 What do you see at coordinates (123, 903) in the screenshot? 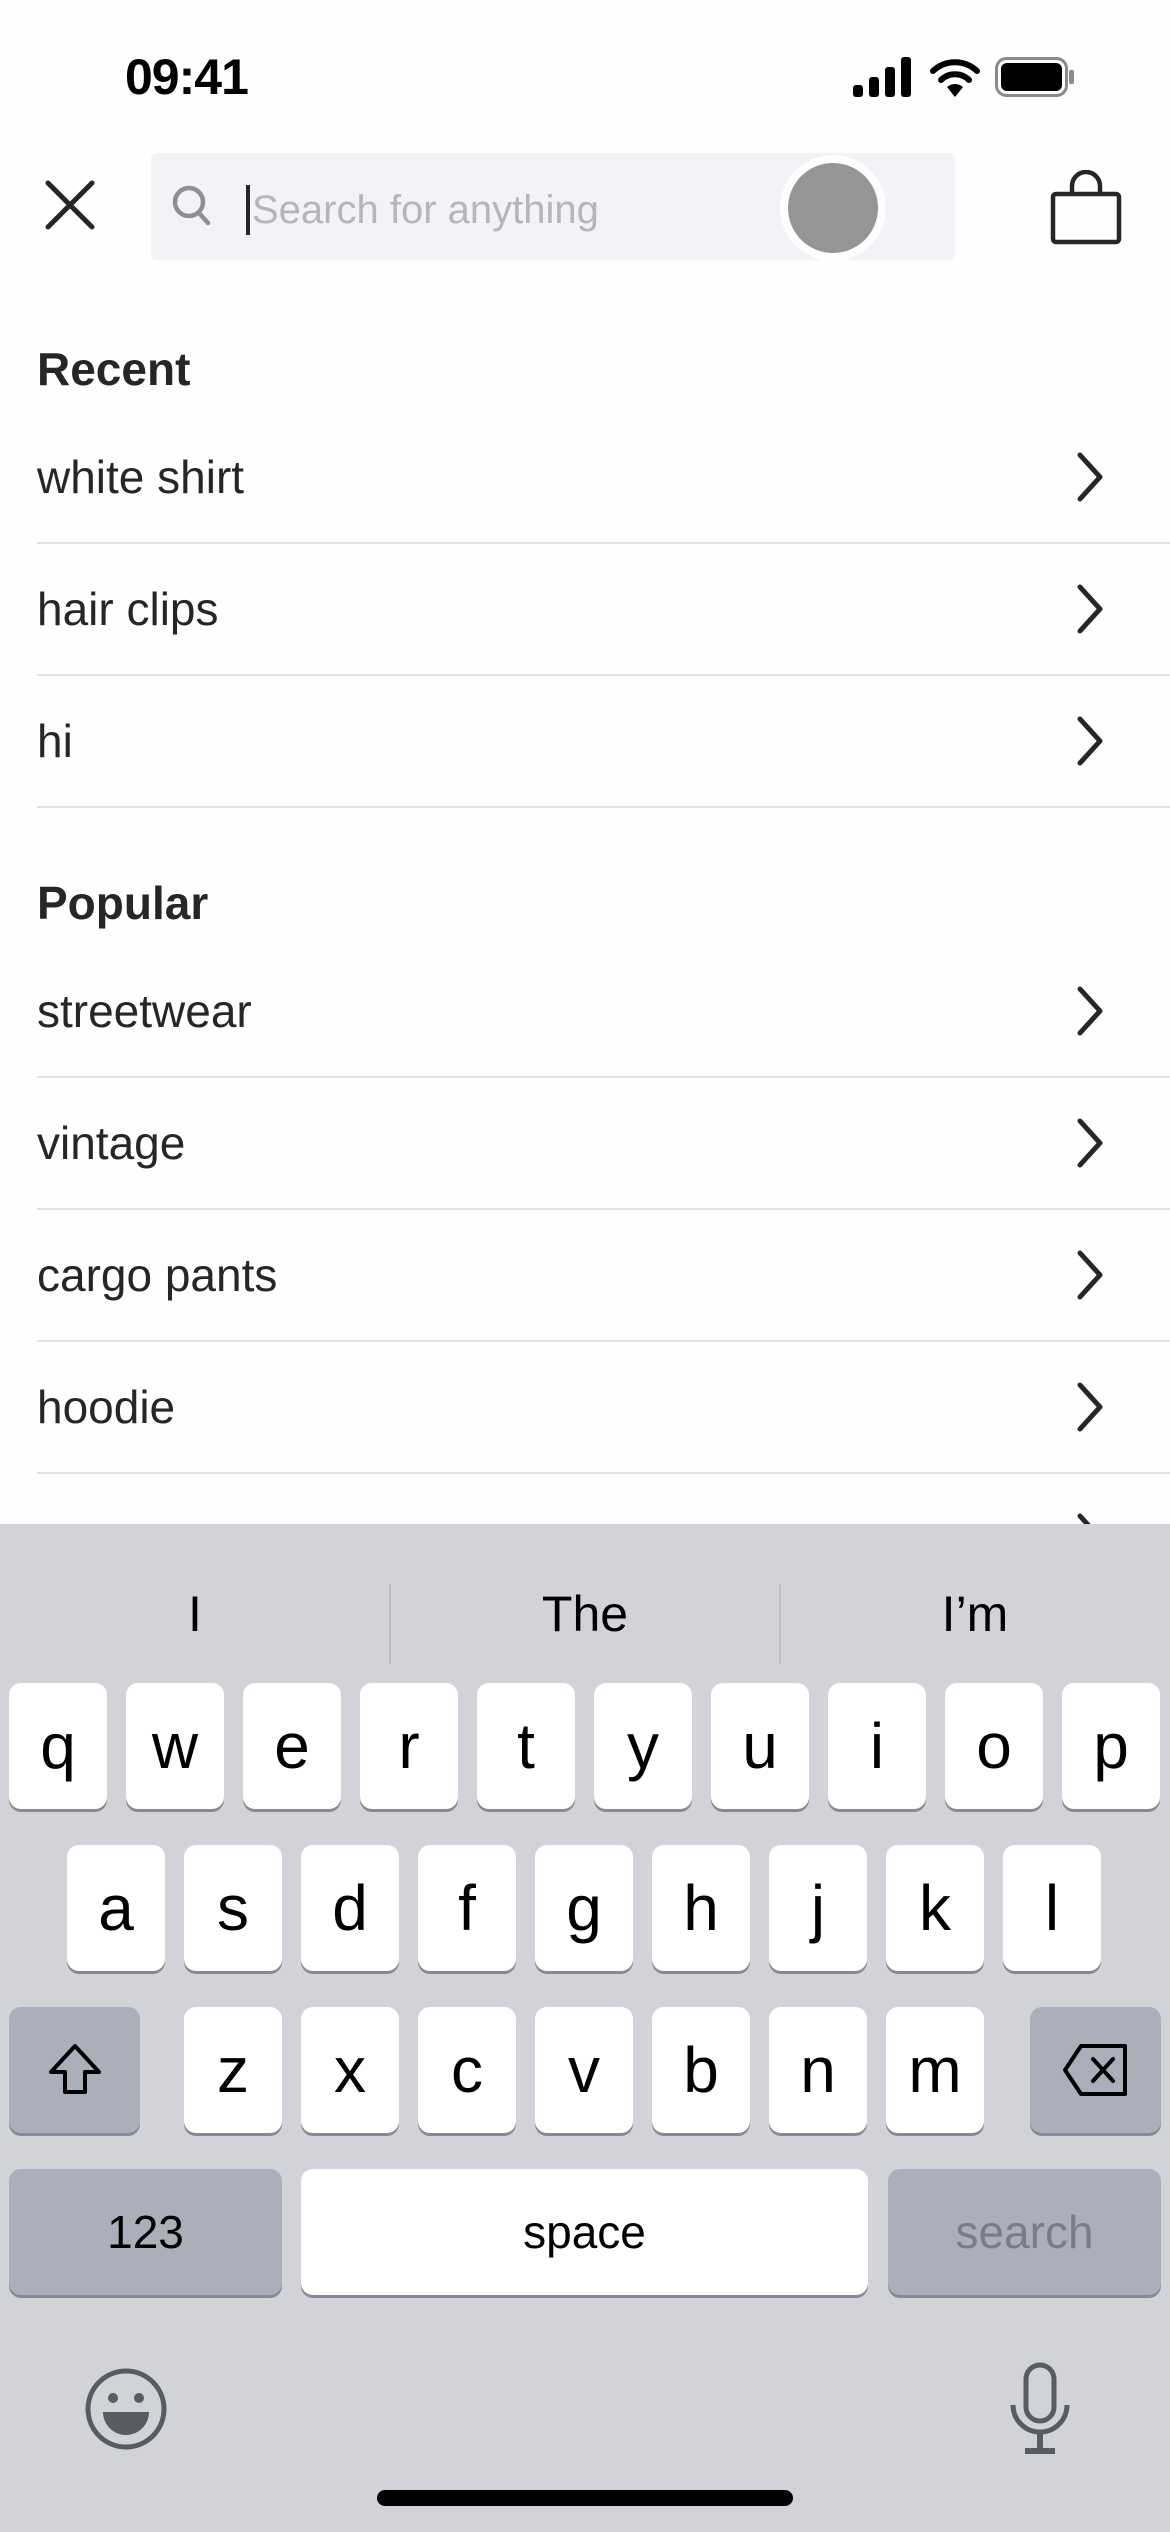
I see `popular-section-title: Popular` at bounding box center [123, 903].